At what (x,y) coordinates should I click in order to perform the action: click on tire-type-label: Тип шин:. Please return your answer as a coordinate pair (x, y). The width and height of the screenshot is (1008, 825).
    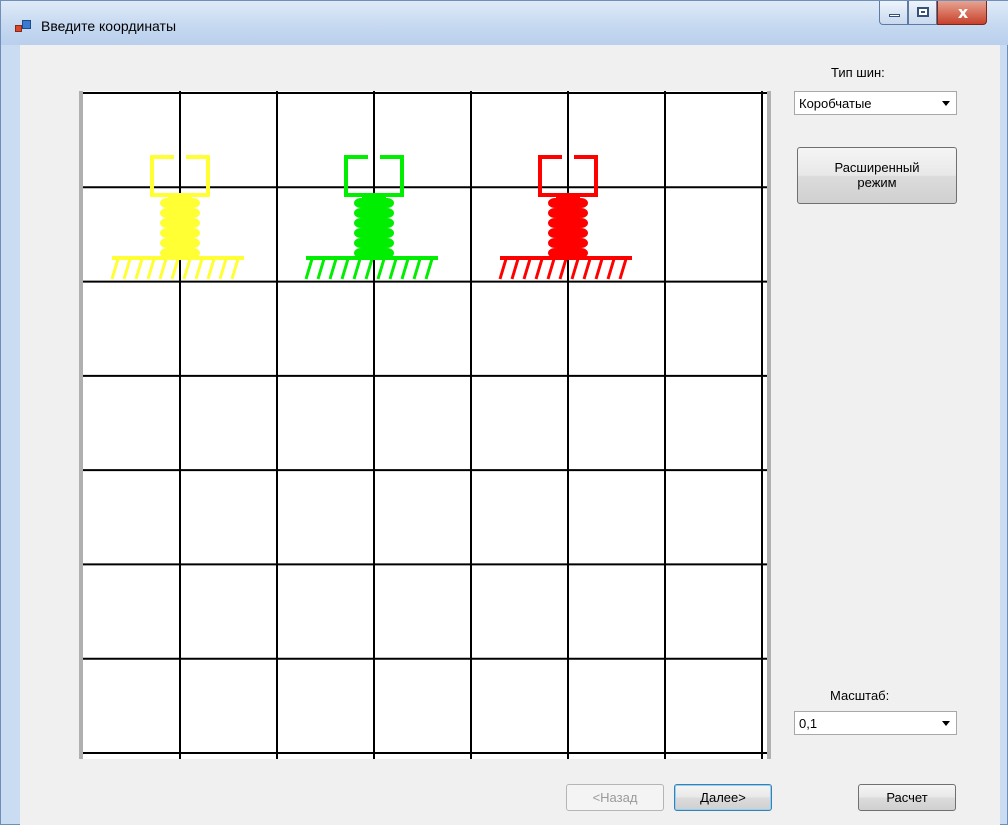
    Looking at the image, I should click on (858, 72).